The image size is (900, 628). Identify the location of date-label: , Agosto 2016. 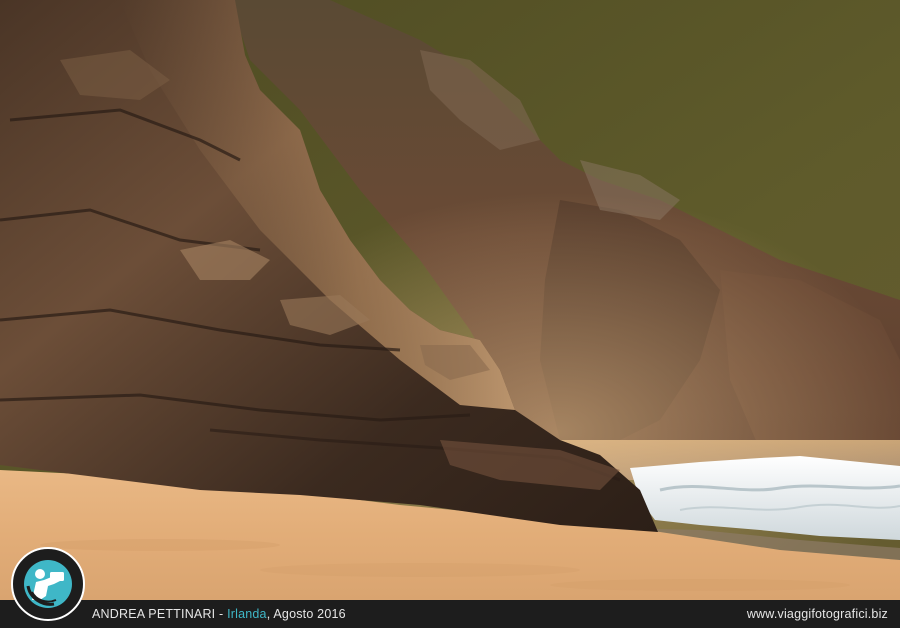
(306, 614).